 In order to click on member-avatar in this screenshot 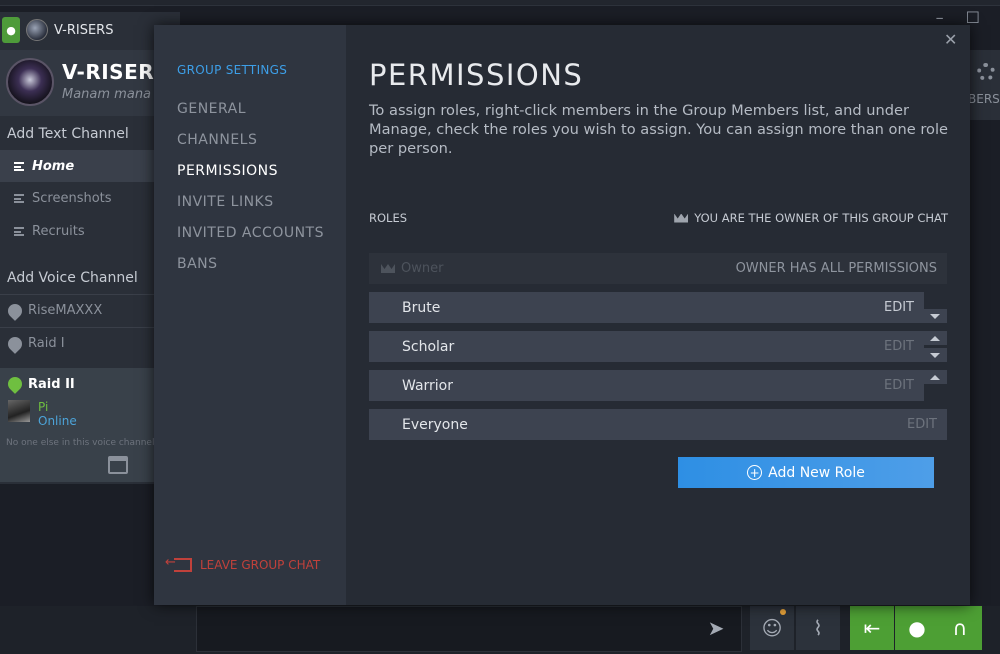, I will do `click(19, 411)`.